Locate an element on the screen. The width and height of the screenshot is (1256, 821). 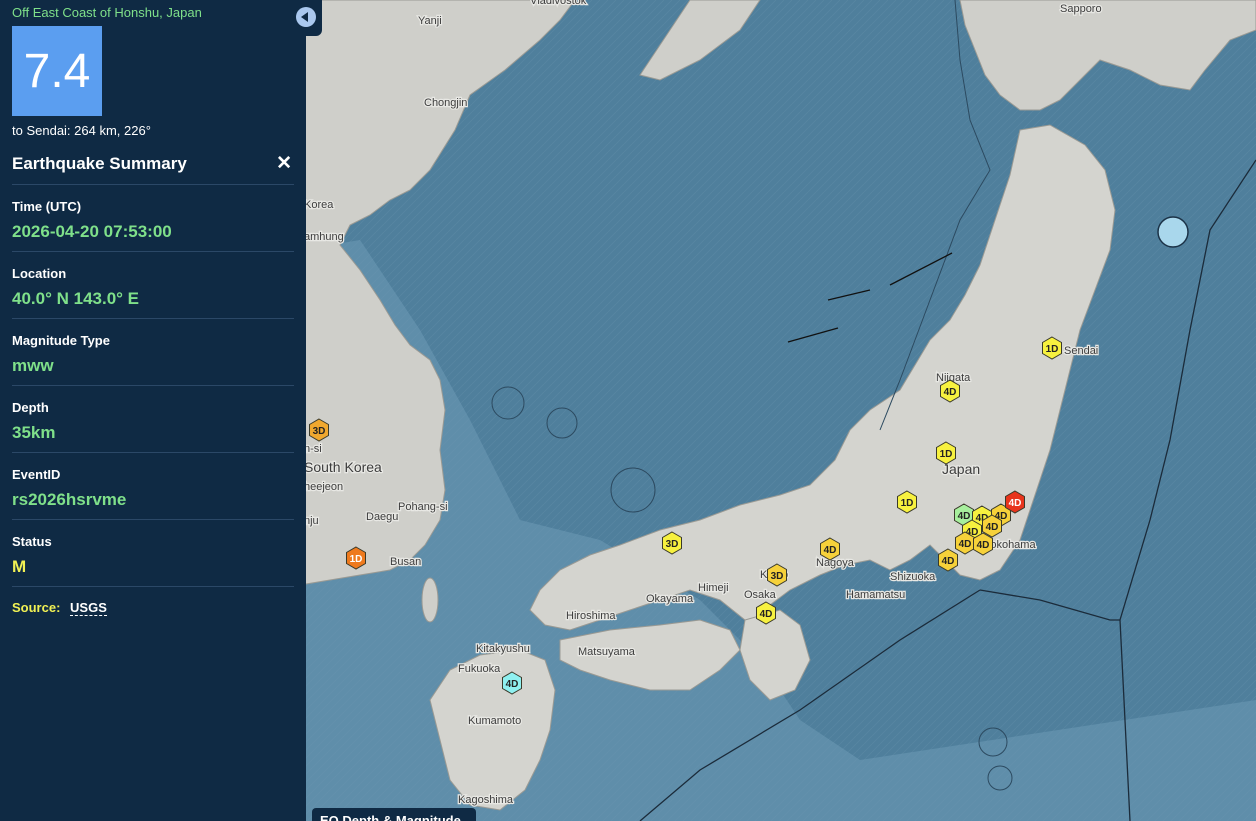
field-label: Time (UTC) is located at coordinates (47, 206).